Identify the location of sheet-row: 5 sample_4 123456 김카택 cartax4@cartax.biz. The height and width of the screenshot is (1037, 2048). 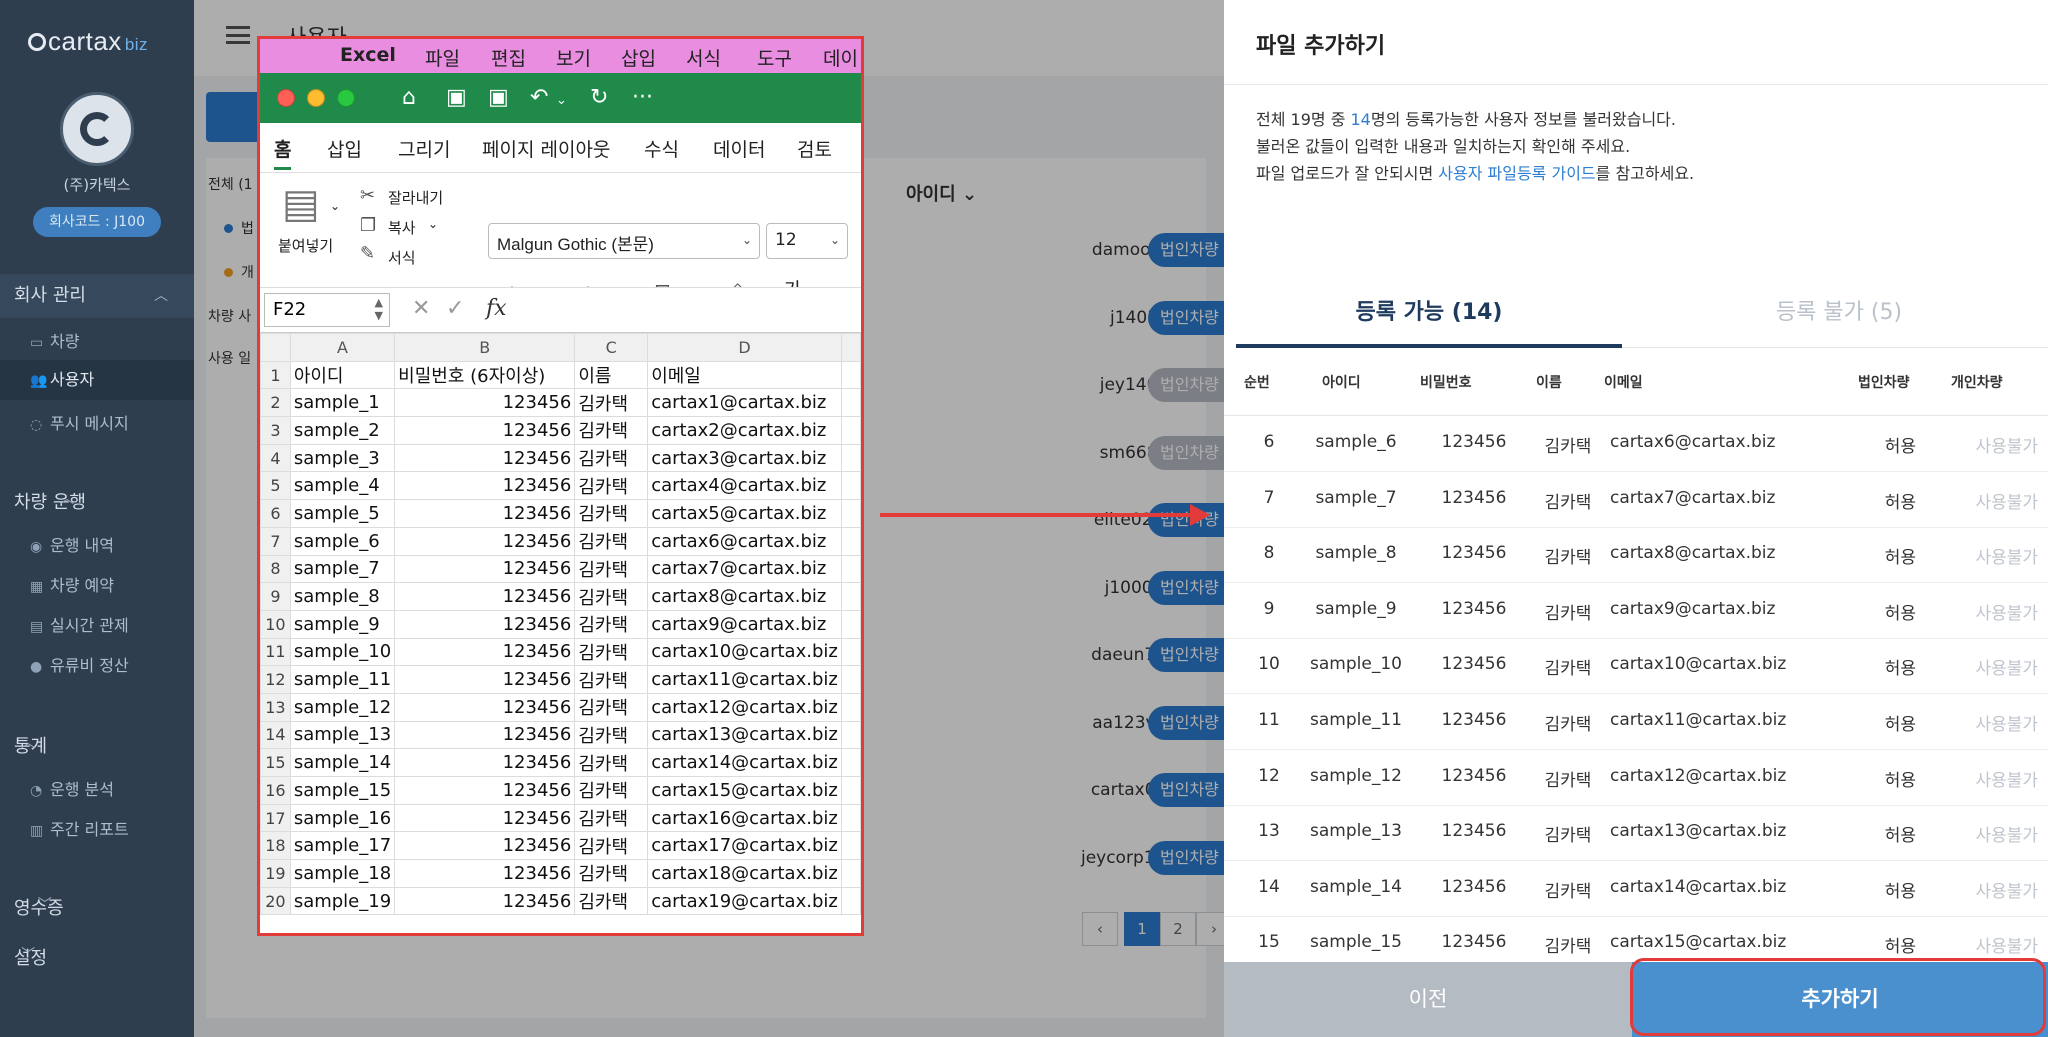
(560, 486).